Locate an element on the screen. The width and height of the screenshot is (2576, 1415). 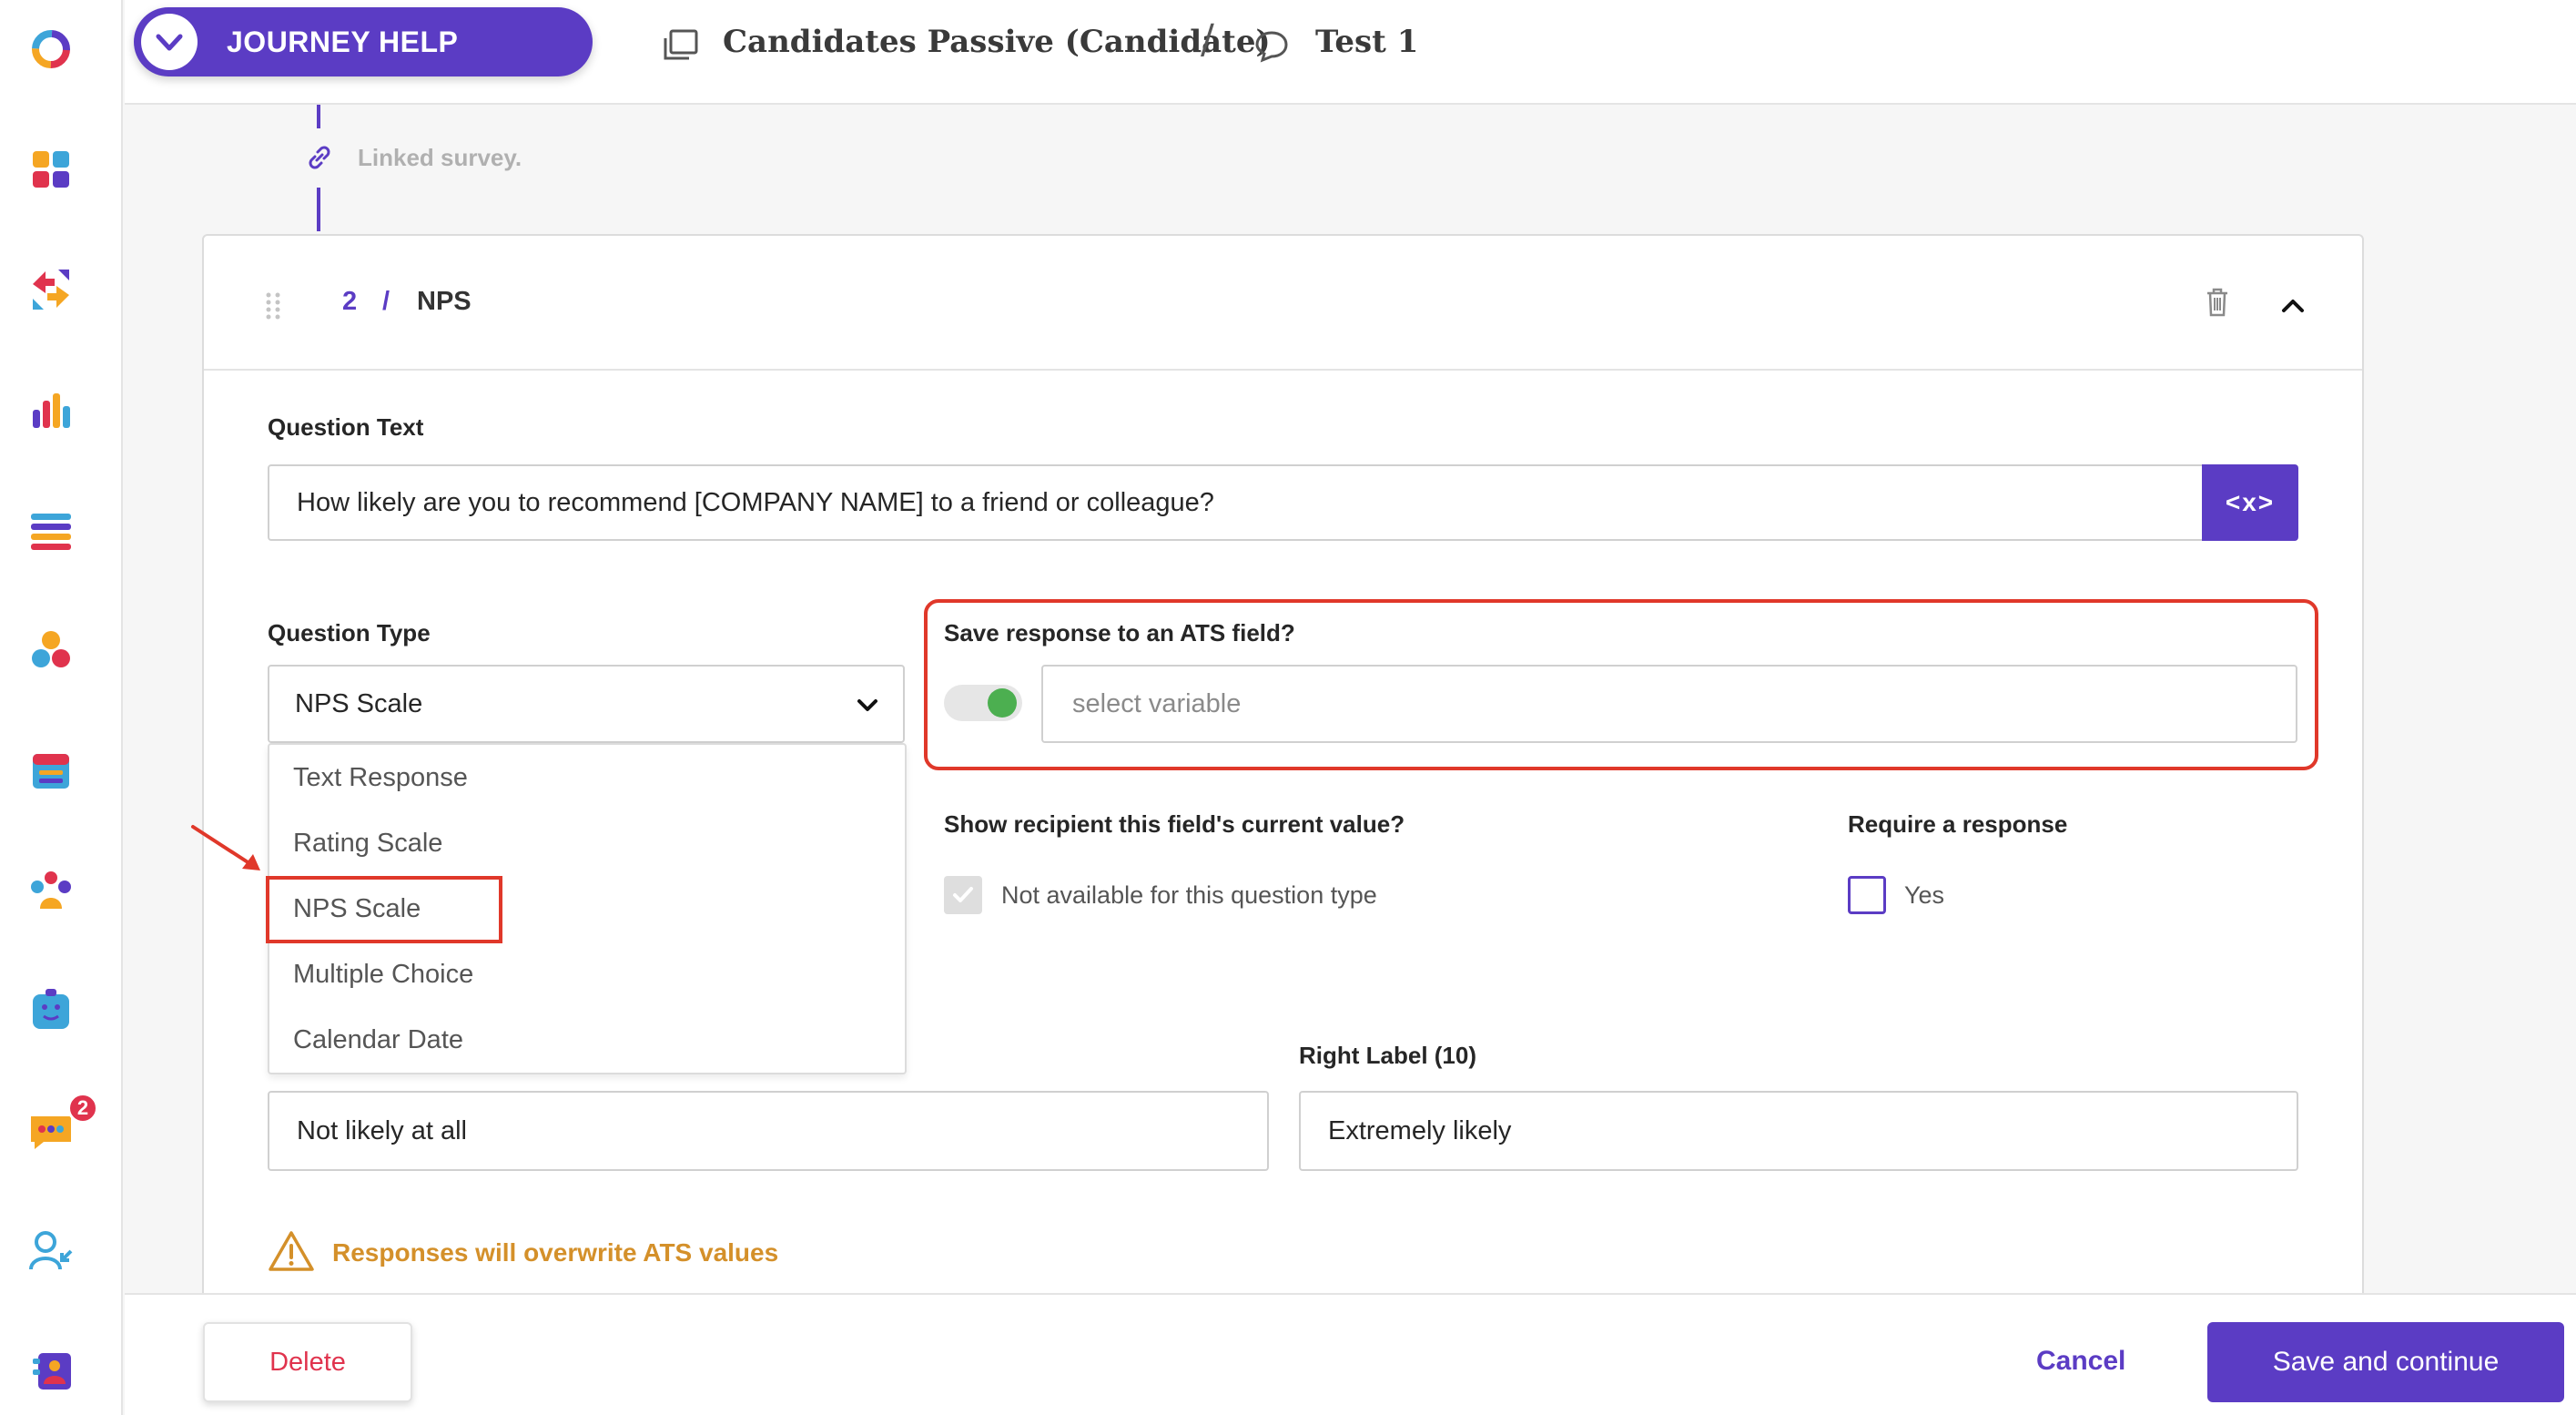
option-text-response: Text Response is located at coordinates (380, 778).